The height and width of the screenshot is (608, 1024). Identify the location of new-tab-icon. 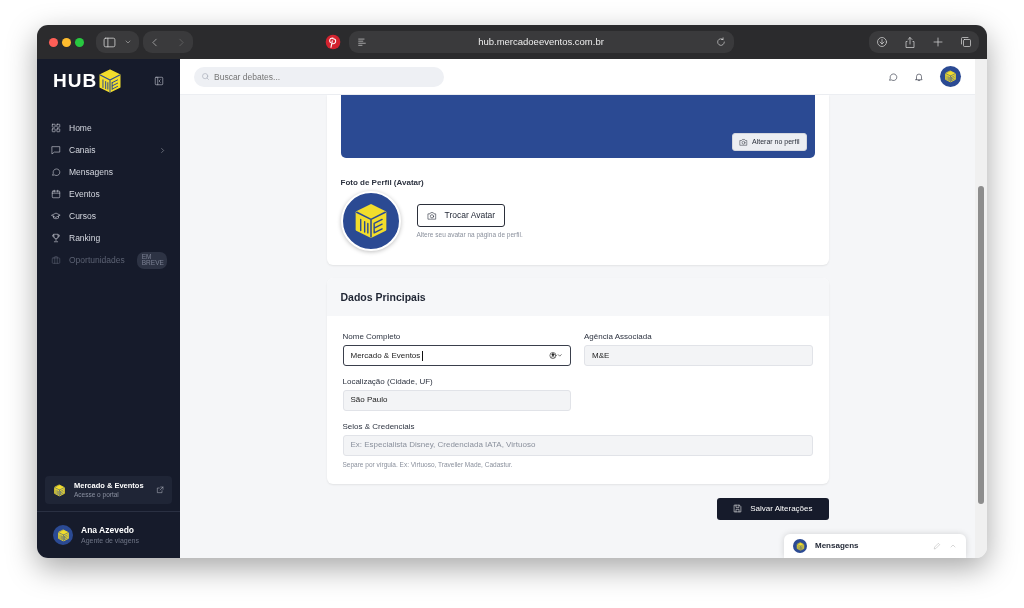
(938, 42).